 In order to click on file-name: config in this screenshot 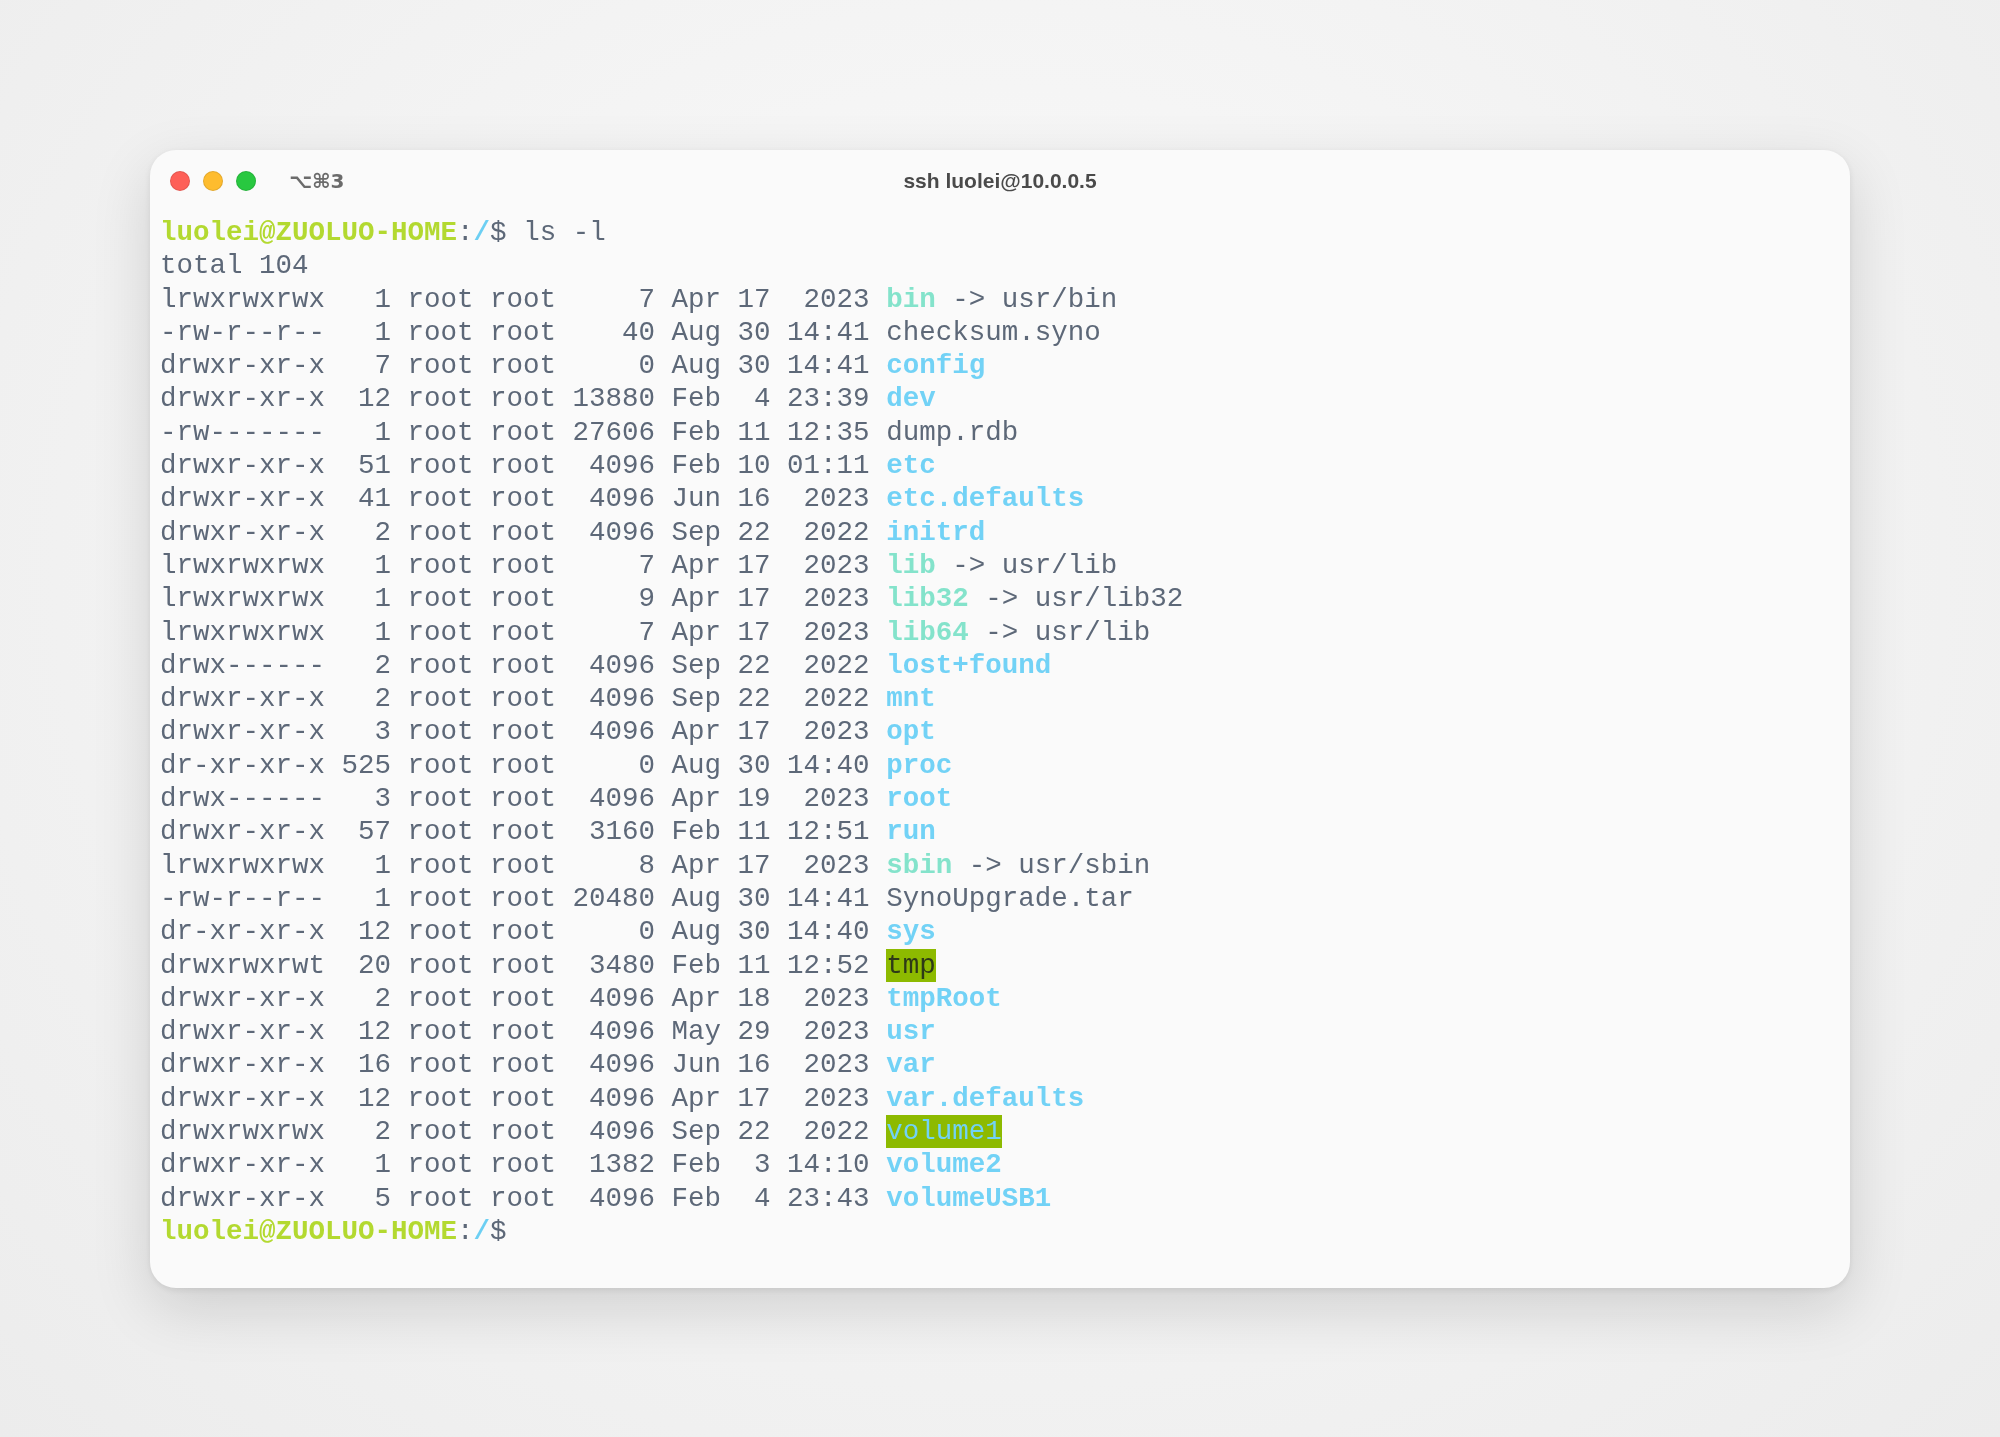, I will do `click(936, 366)`.